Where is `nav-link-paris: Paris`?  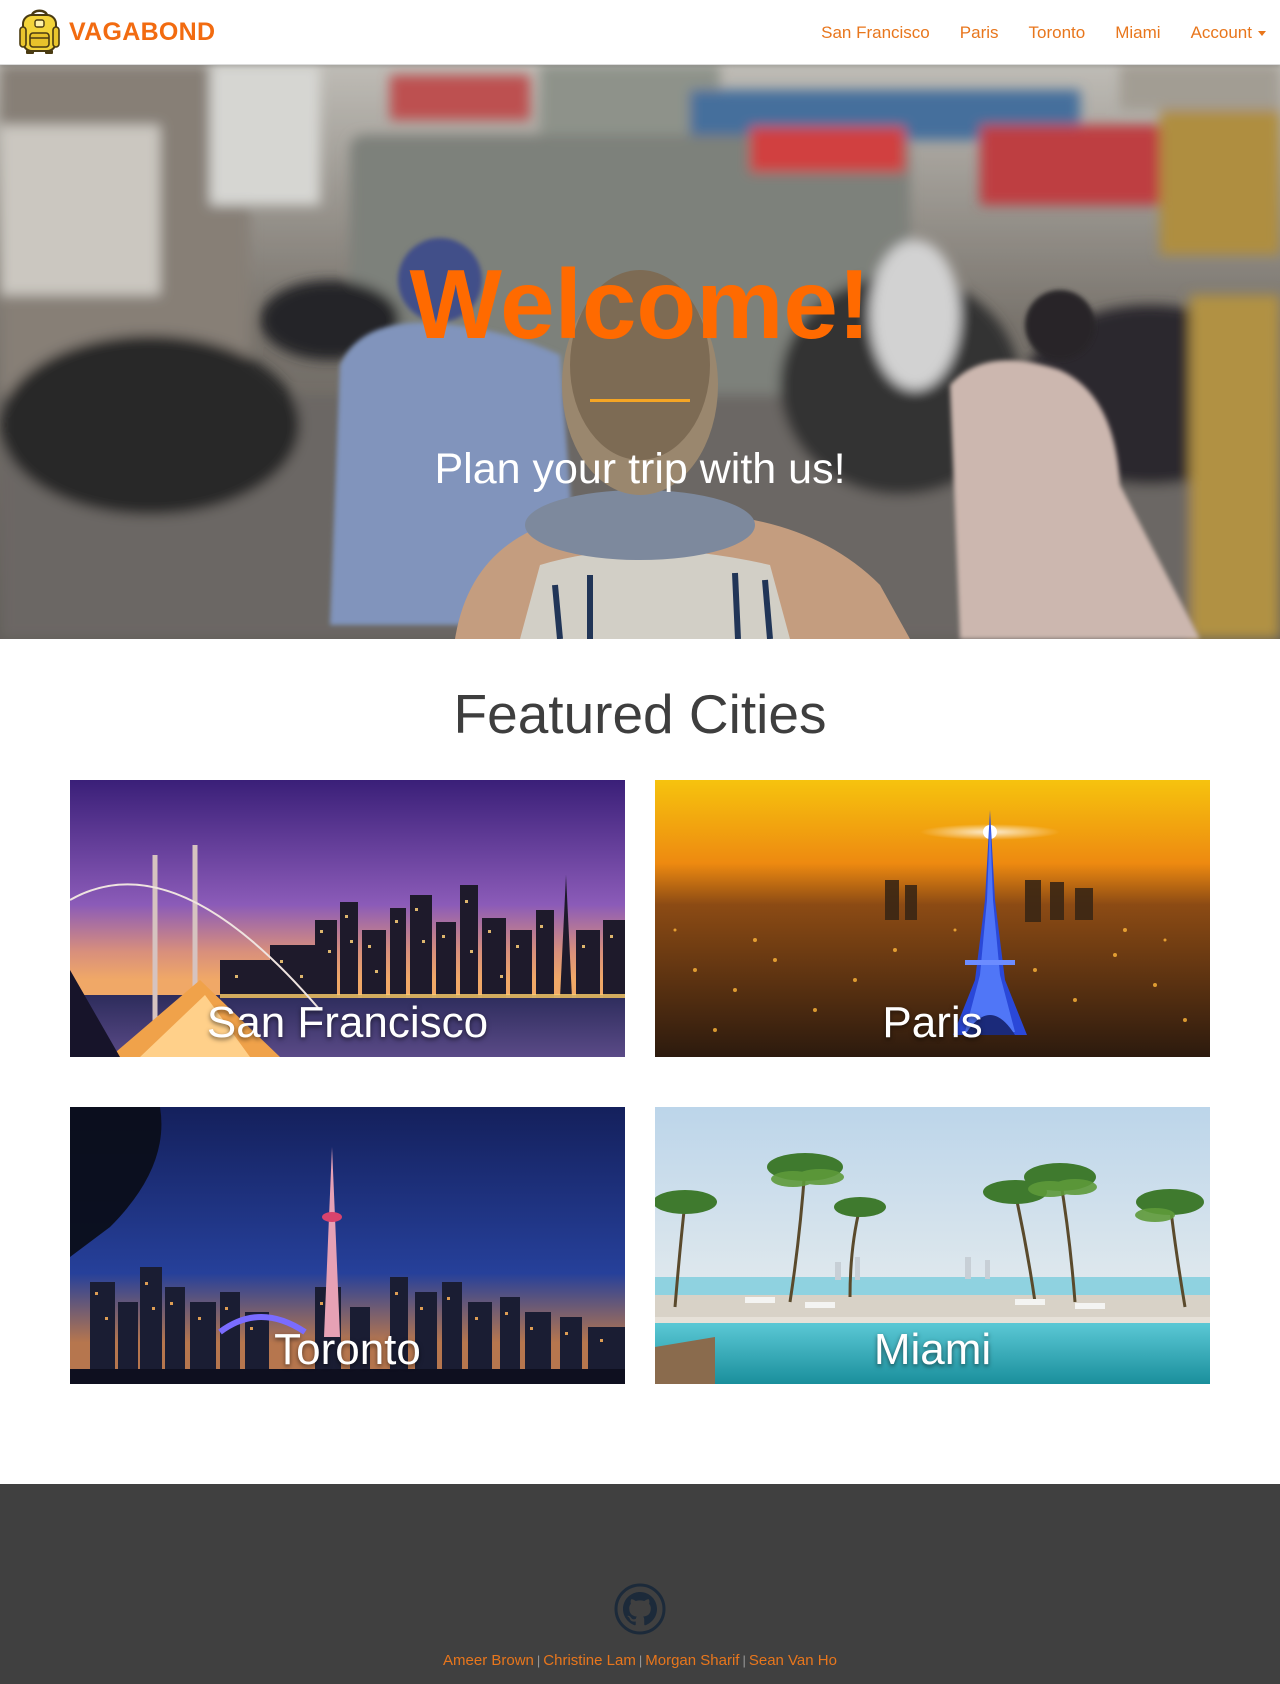
nav-link-paris: Paris is located at coordinates (979, 33).